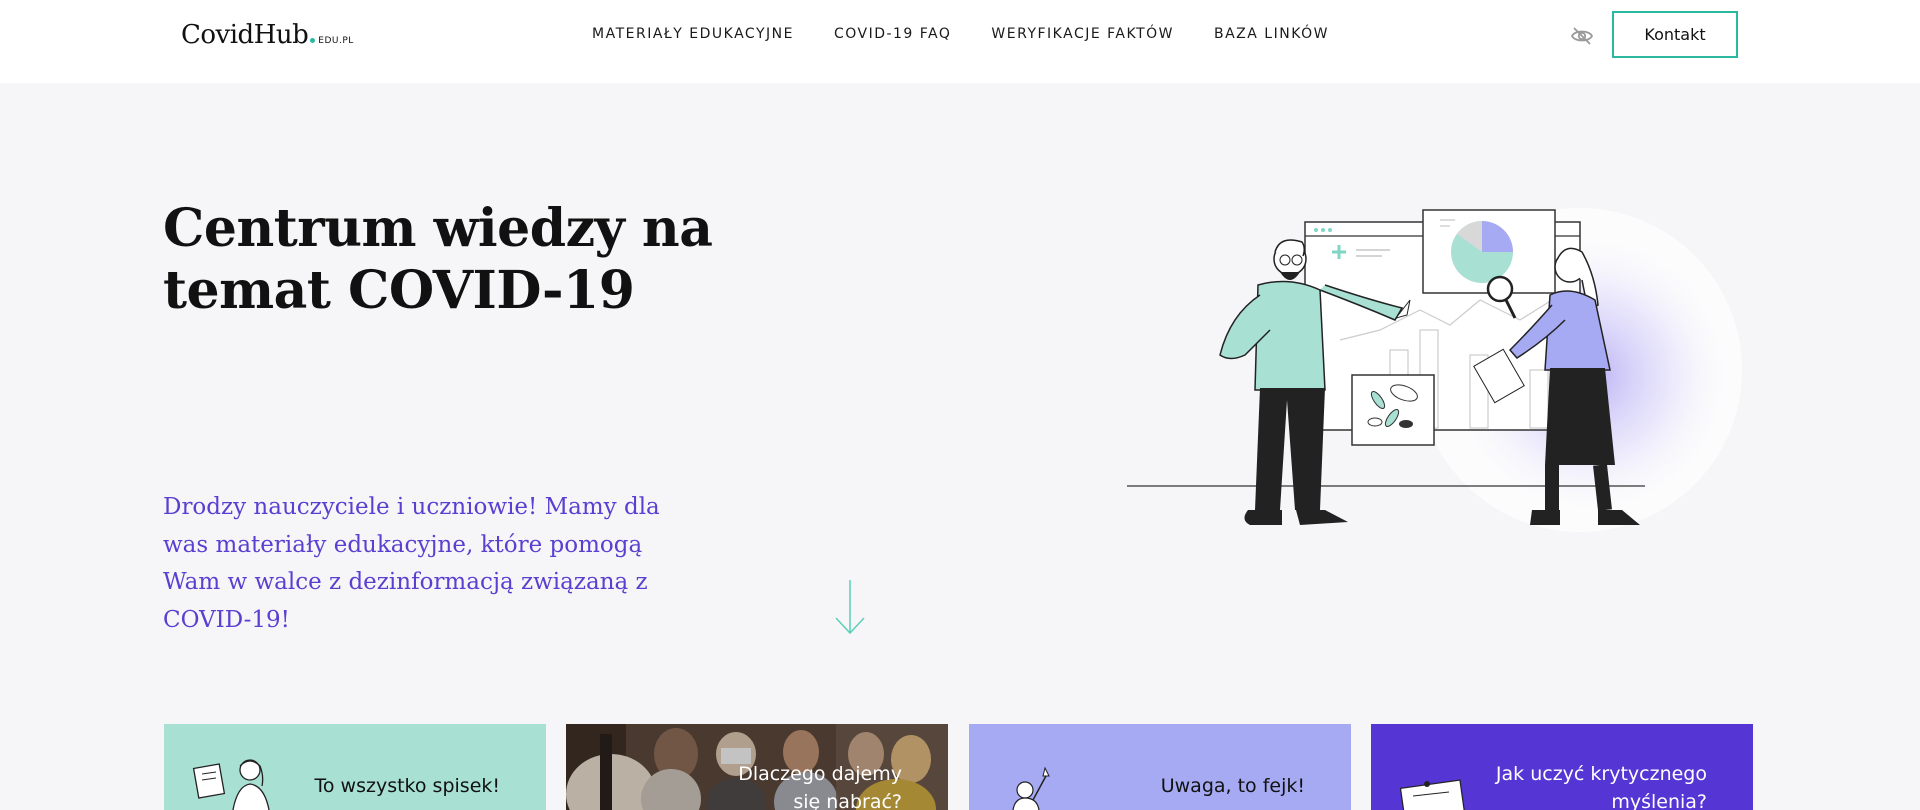 The height and width of the screenshot is (810, 1920). I want to click on card-label: To wszystko spisek!, so click(407, 786).